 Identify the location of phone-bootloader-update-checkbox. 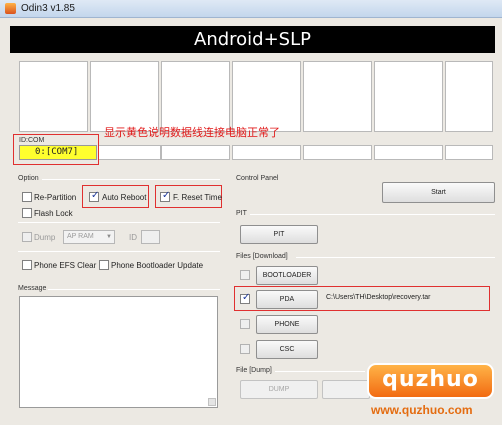
(104, 265).